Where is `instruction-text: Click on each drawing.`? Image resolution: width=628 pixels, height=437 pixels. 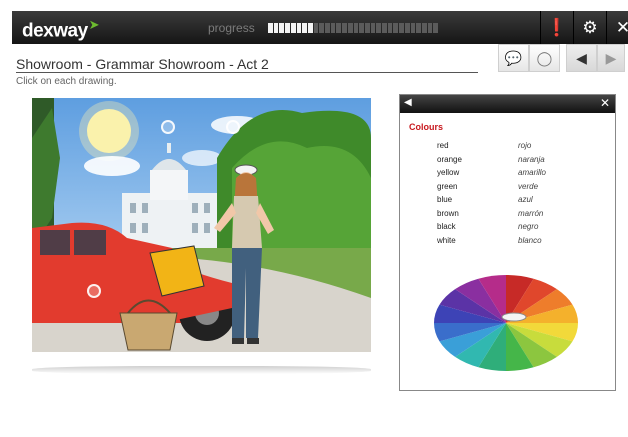
instruction-text: Click on each drawing. is located at coordinates (66, 81).